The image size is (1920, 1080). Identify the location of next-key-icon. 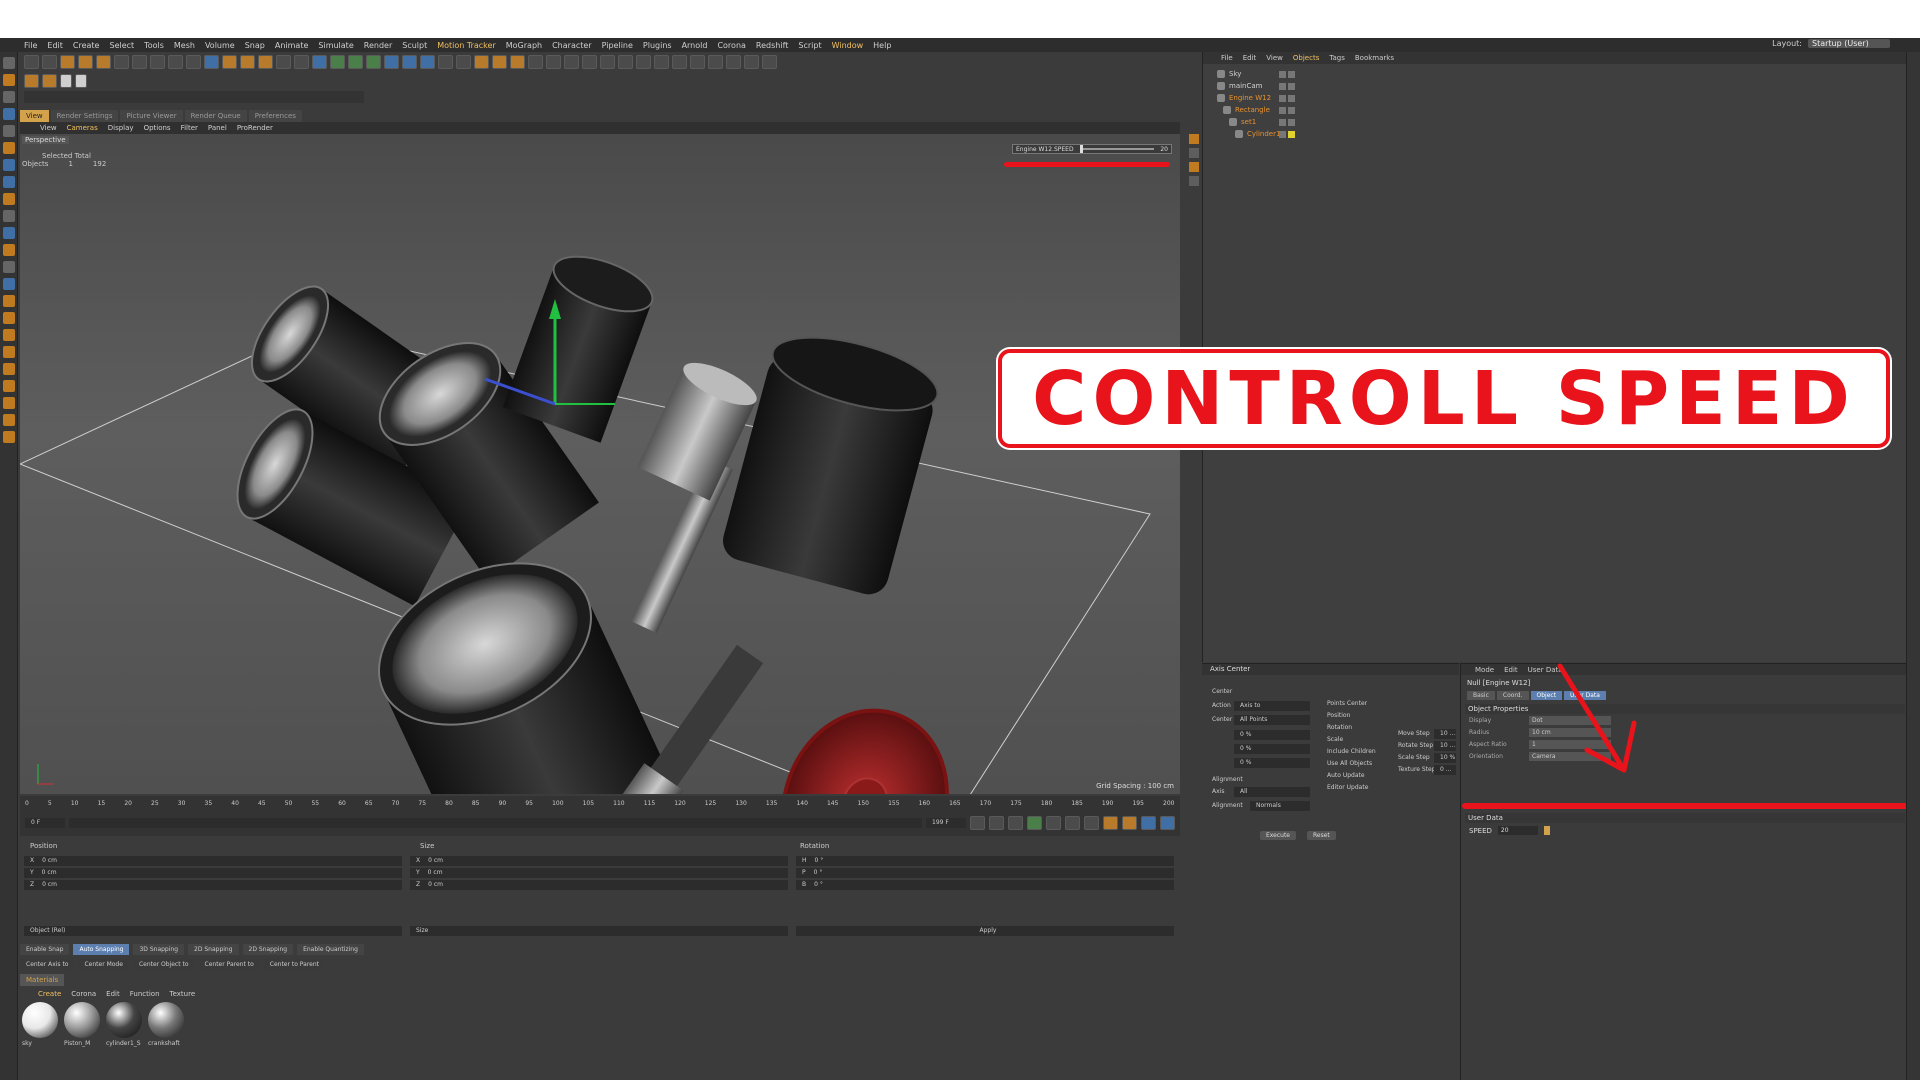
(1072, 823).